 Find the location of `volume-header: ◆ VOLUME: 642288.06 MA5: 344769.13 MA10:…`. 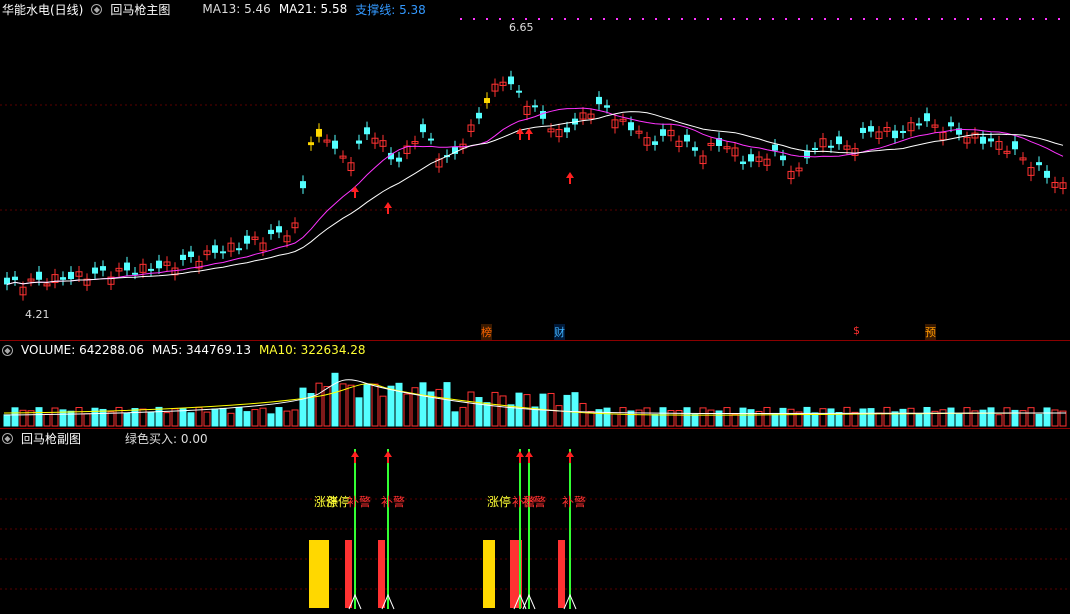

volume-header: ◆ VOLUME: 642288.06 MA5: 344769.13 MA10:… is located at coordinates (535, 350).